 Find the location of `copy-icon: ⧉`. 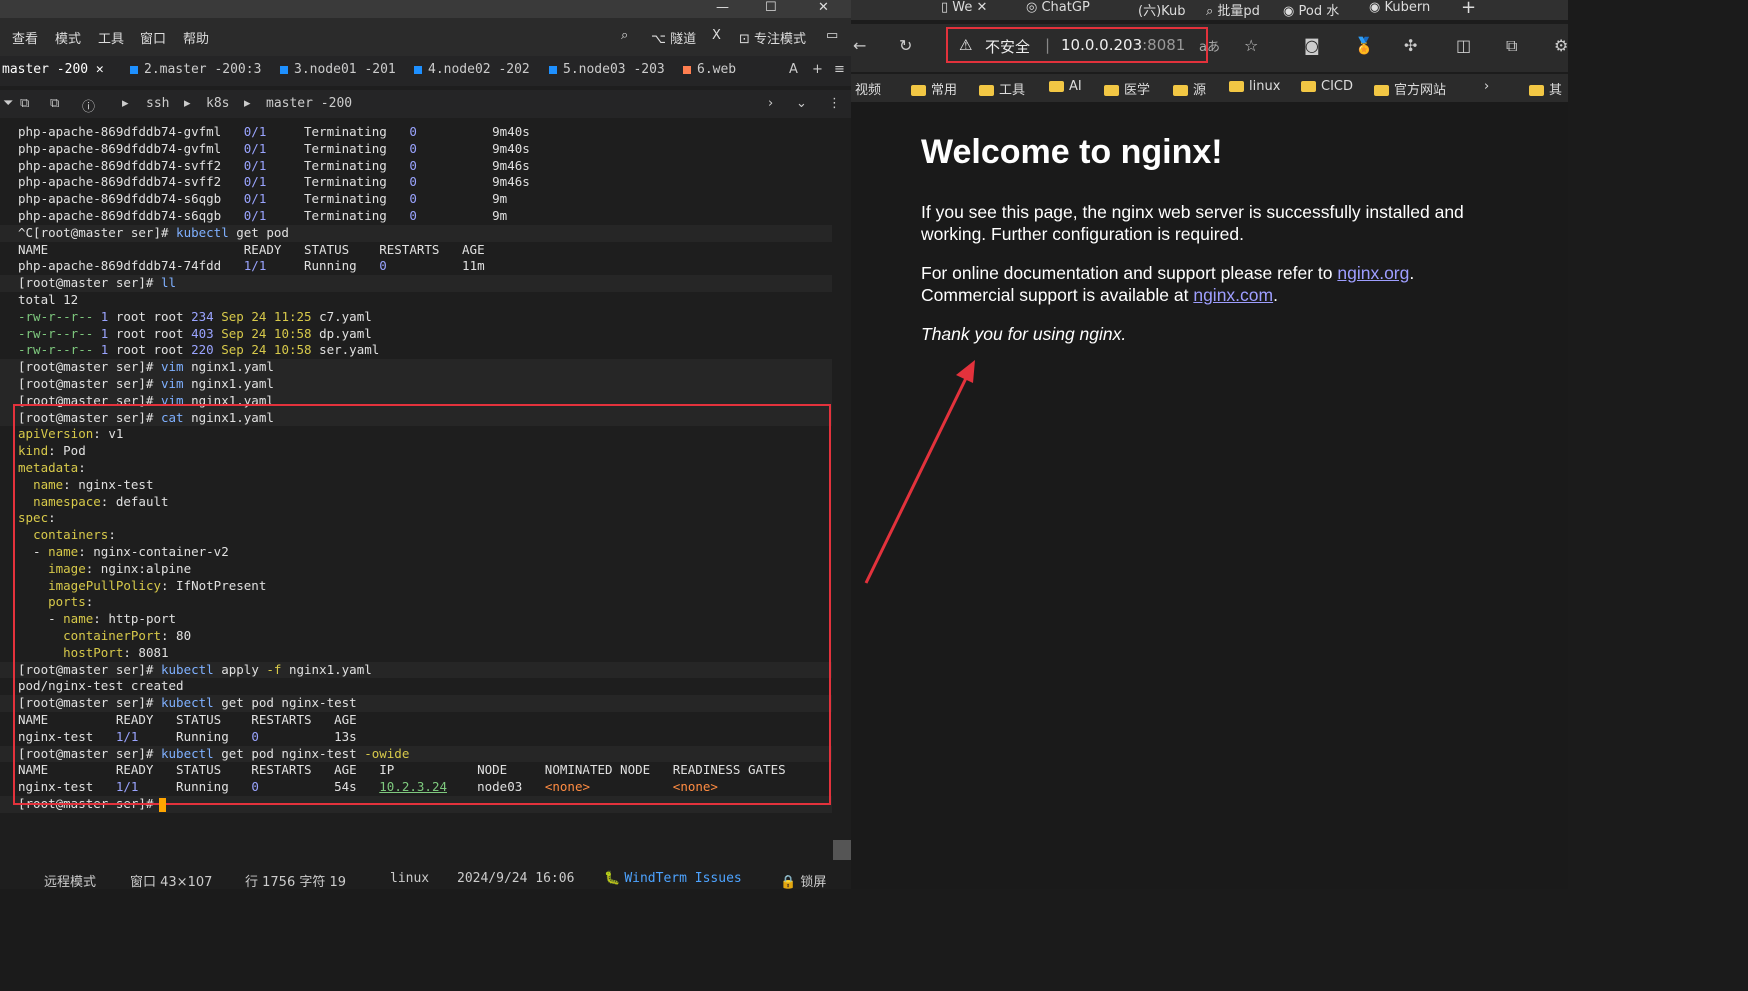

copy-icon: ⧉ is located at coordinates (54, 103).